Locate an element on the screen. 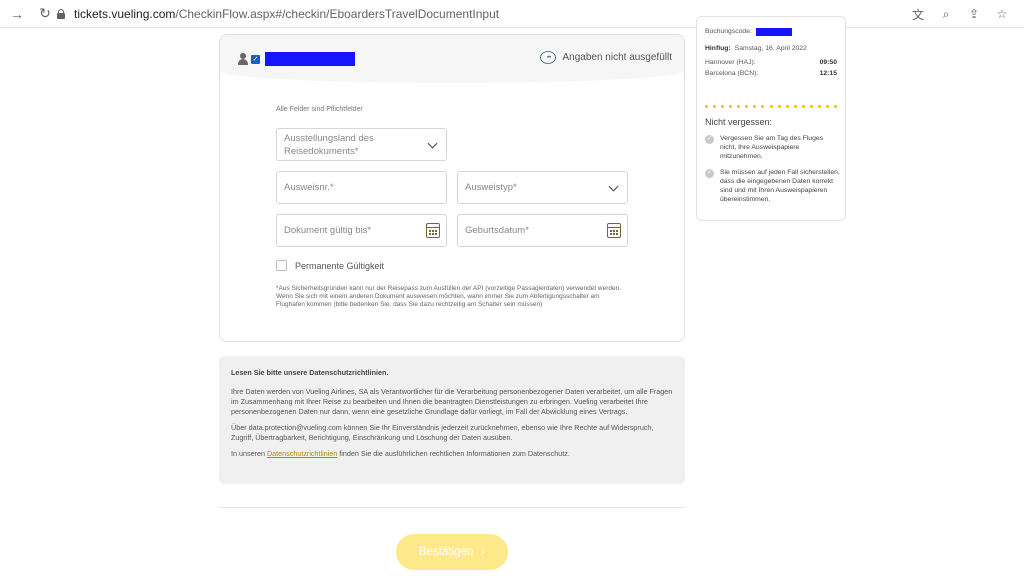 This screenshot has width=1024, height=576. origin-airport: Hannover (HAJ): is located at coordinates (730, 62).